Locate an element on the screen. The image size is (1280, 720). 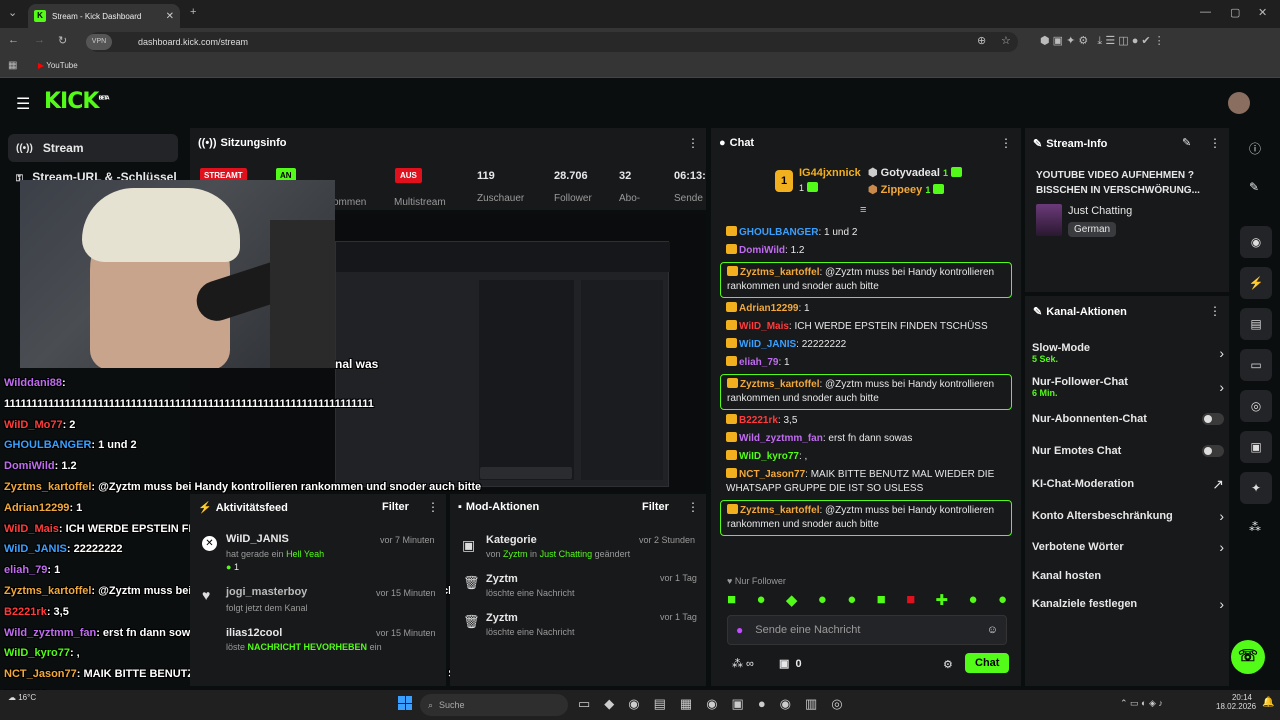
weather-widget: ☁ 16°C is located at coordinates (22, 697).